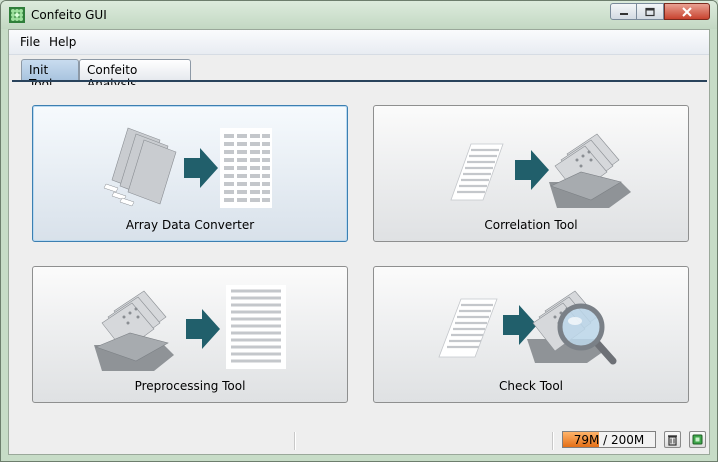  I want to click on check-tool-label: Check Tool, so click(531, 386).